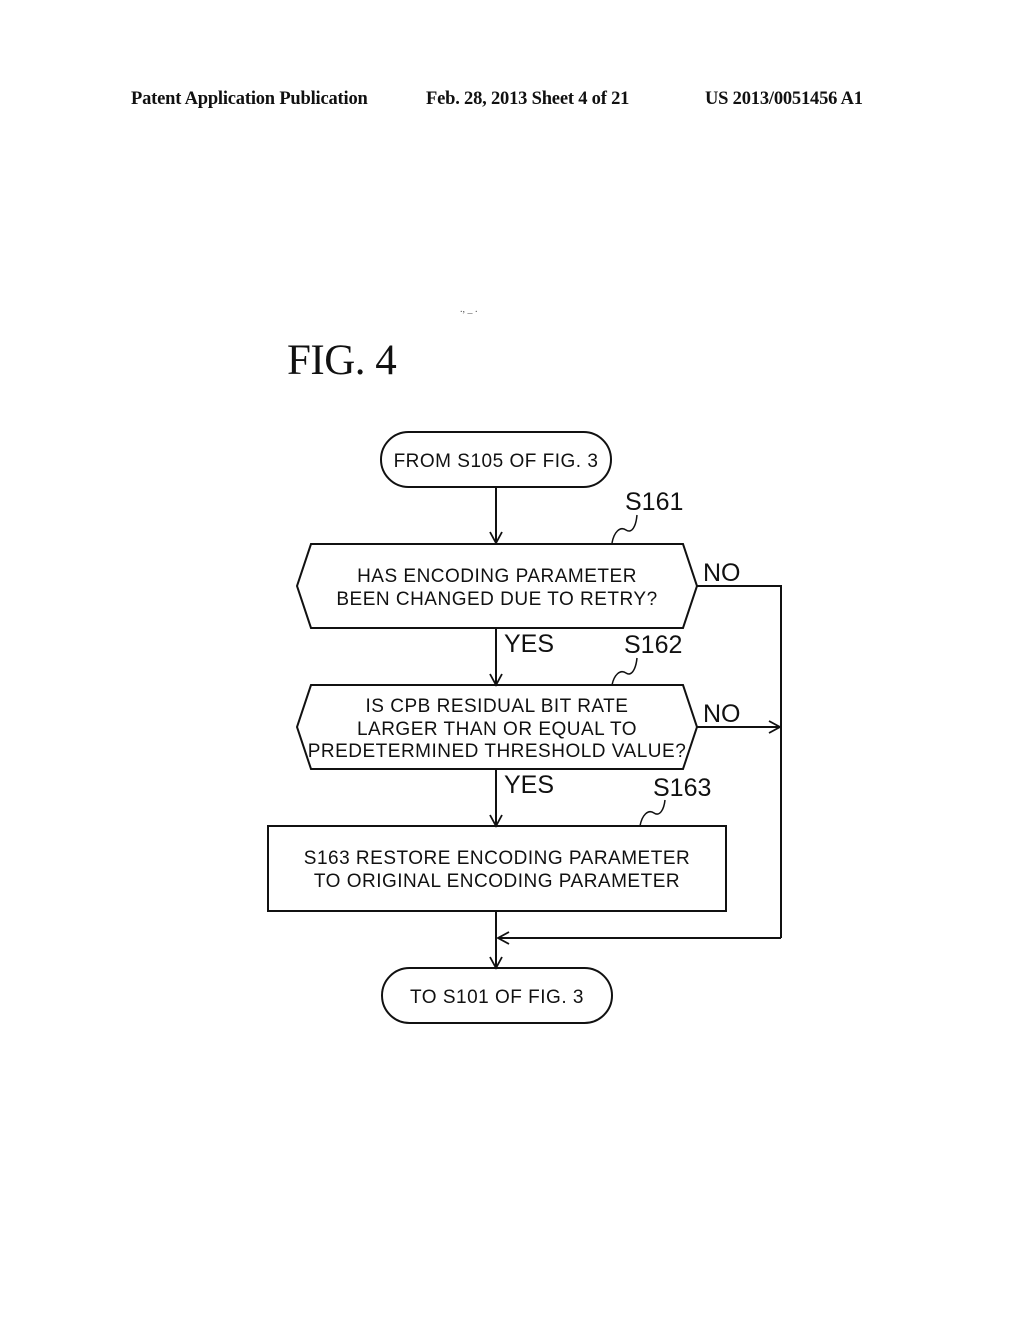 This screenshot has height=1320, width=1024. What do you see at coordinates (497, 881) in the screenshot?
I see `process-s163-line-2: TO ORIGINAL ENCODING PARAMETER` at bounding box center [497, 881].